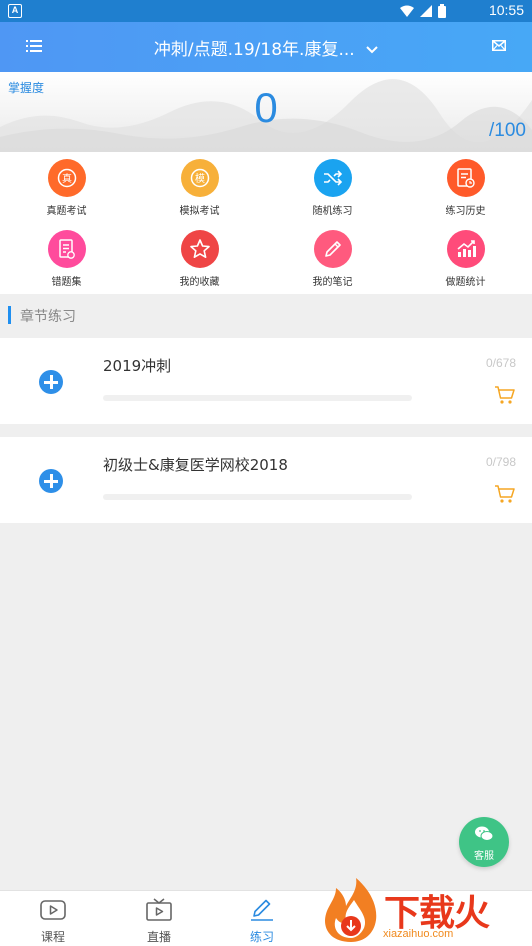 The width and height of the screenshot is (532, 946). I want to click on section-header: 章节练习, so click(266, 316).